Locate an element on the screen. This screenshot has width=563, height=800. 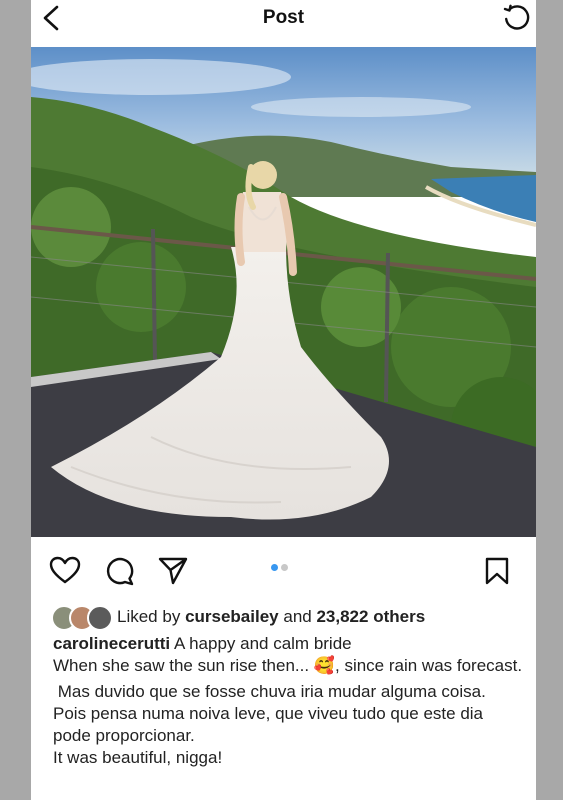
comment-icon is located at coordinates (120, 571).